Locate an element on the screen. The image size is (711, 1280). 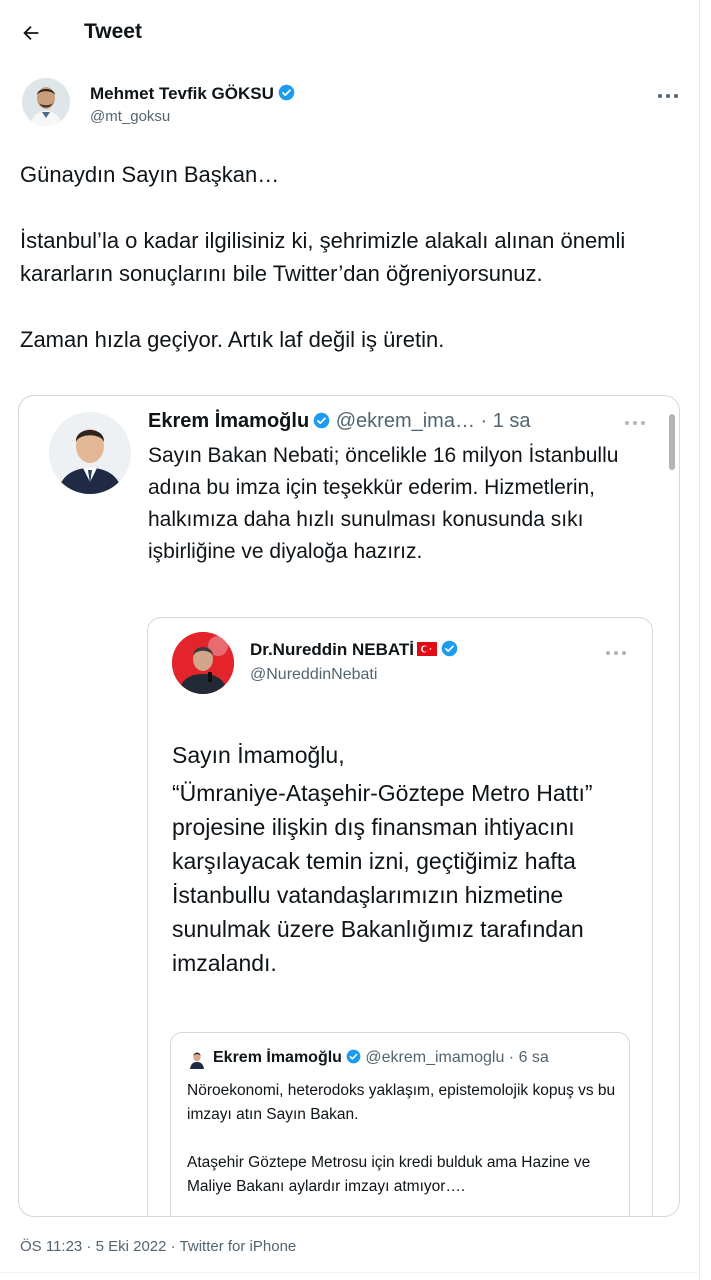
author-avatar is located at coordinates (46, 102).